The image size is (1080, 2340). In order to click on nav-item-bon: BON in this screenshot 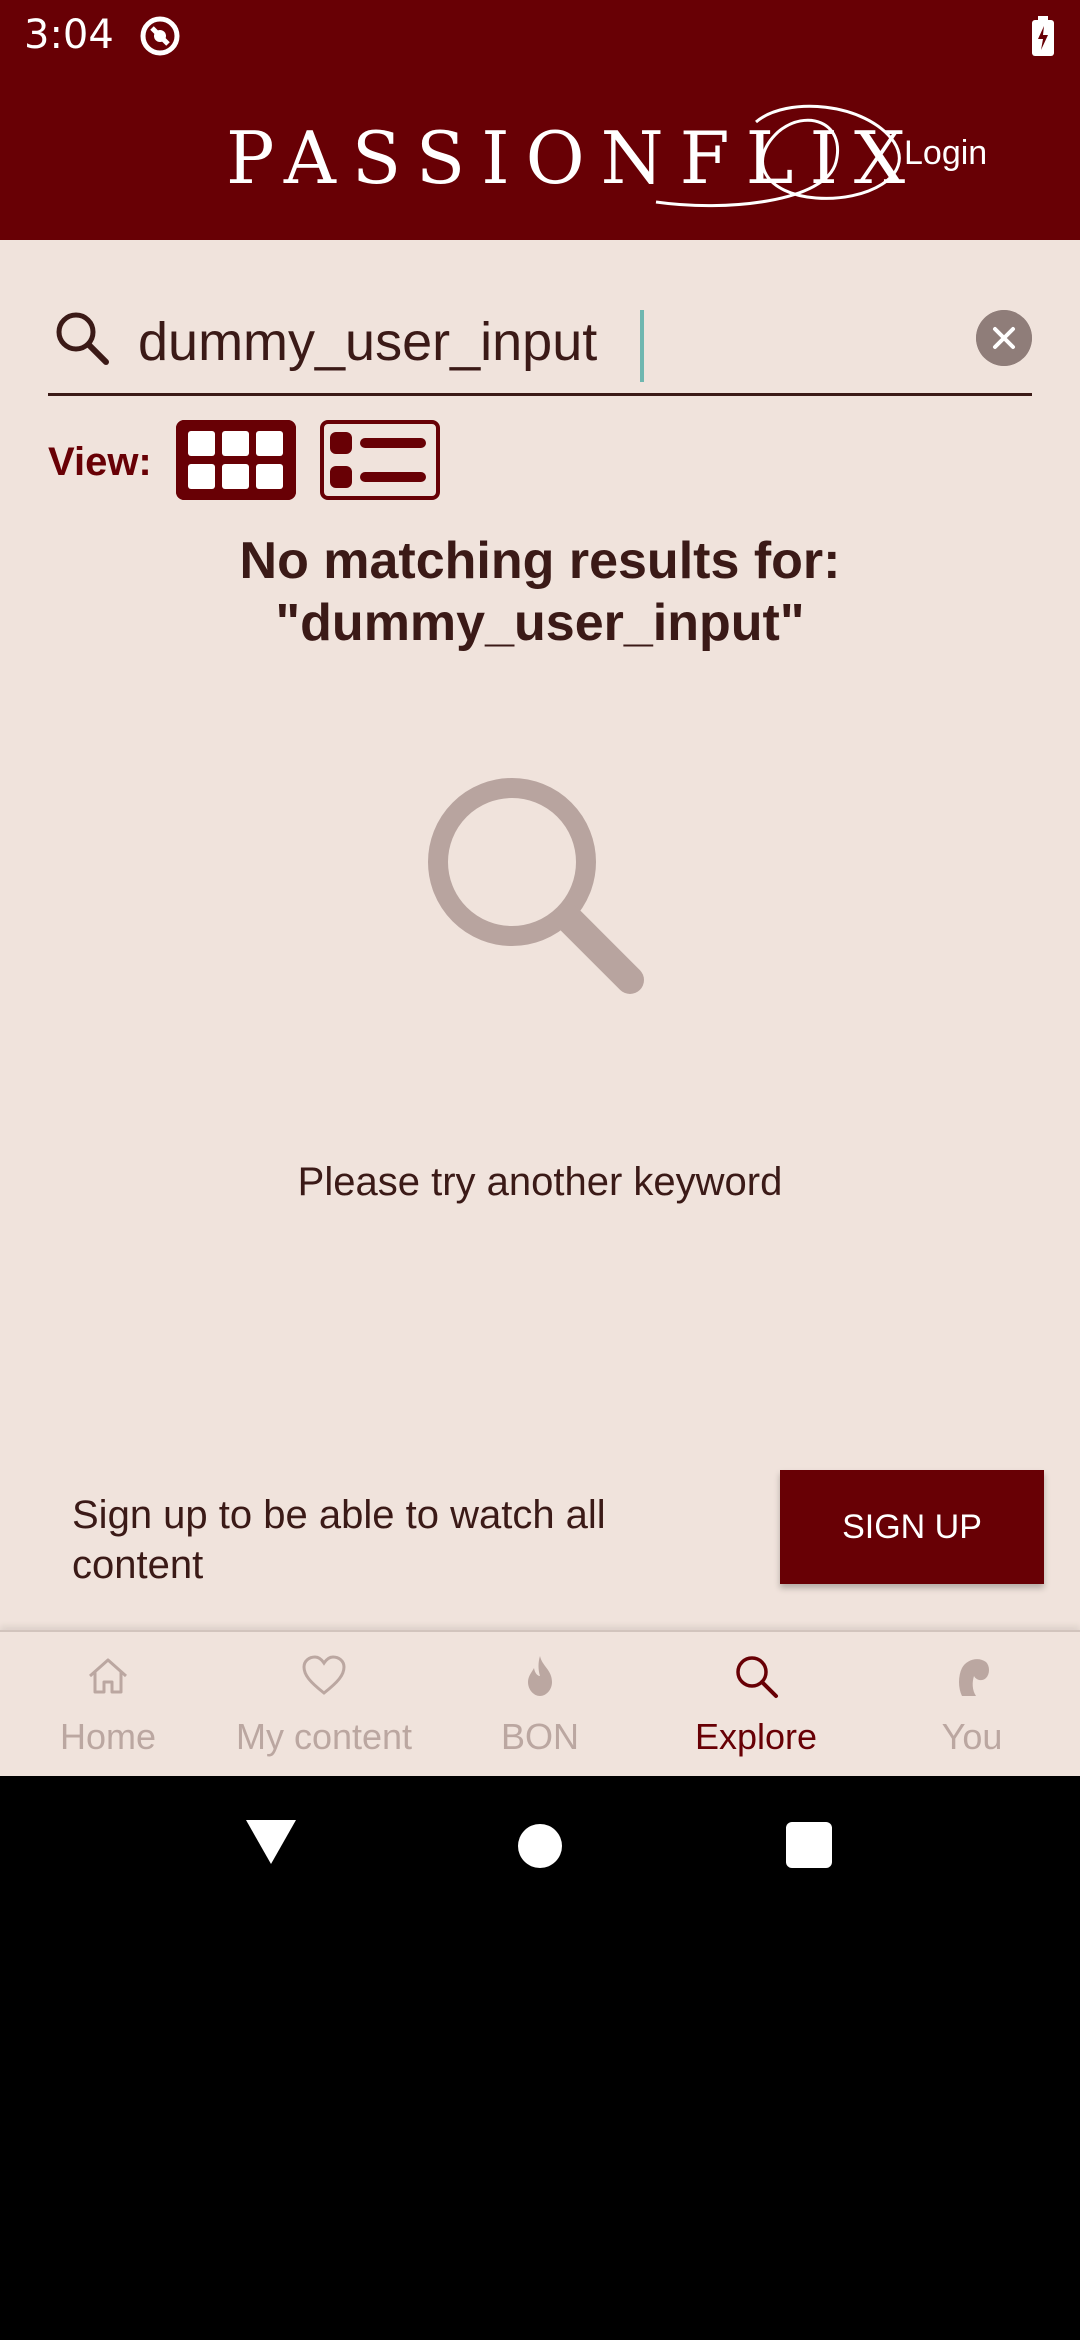, I will do `click(540, 1705)`.